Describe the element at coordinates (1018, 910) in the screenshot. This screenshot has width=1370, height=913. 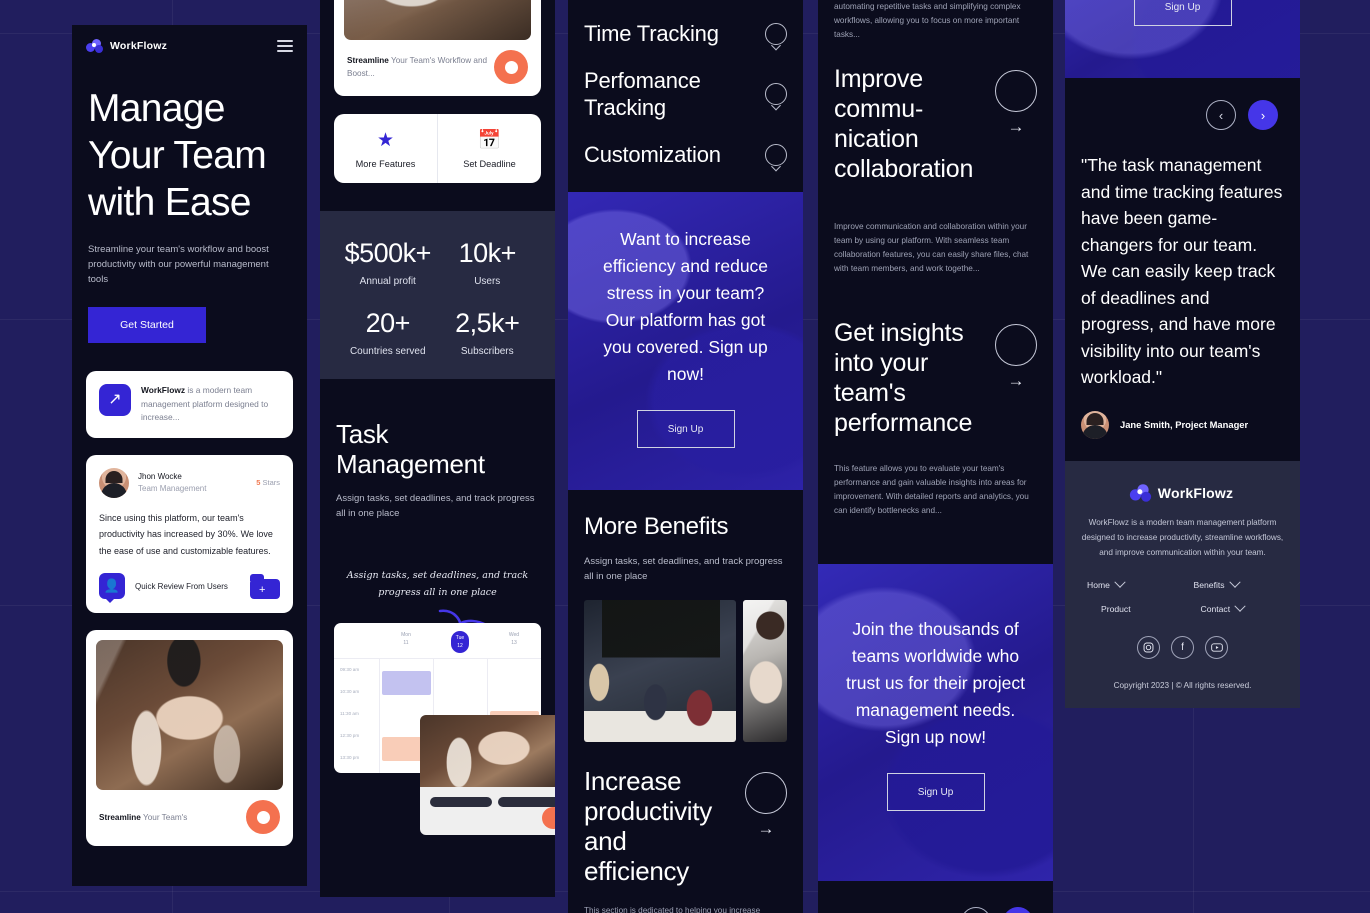
I see `carousel-next-button: ›` at that location.